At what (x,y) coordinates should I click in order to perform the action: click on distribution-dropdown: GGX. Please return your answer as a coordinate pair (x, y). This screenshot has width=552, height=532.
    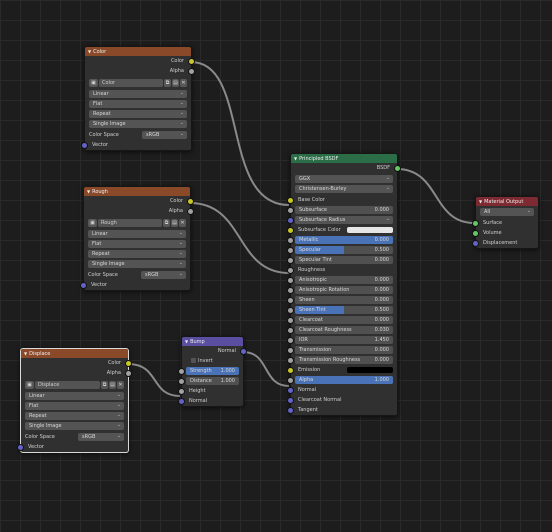
    Looking at the image, I should click on (344, 179).